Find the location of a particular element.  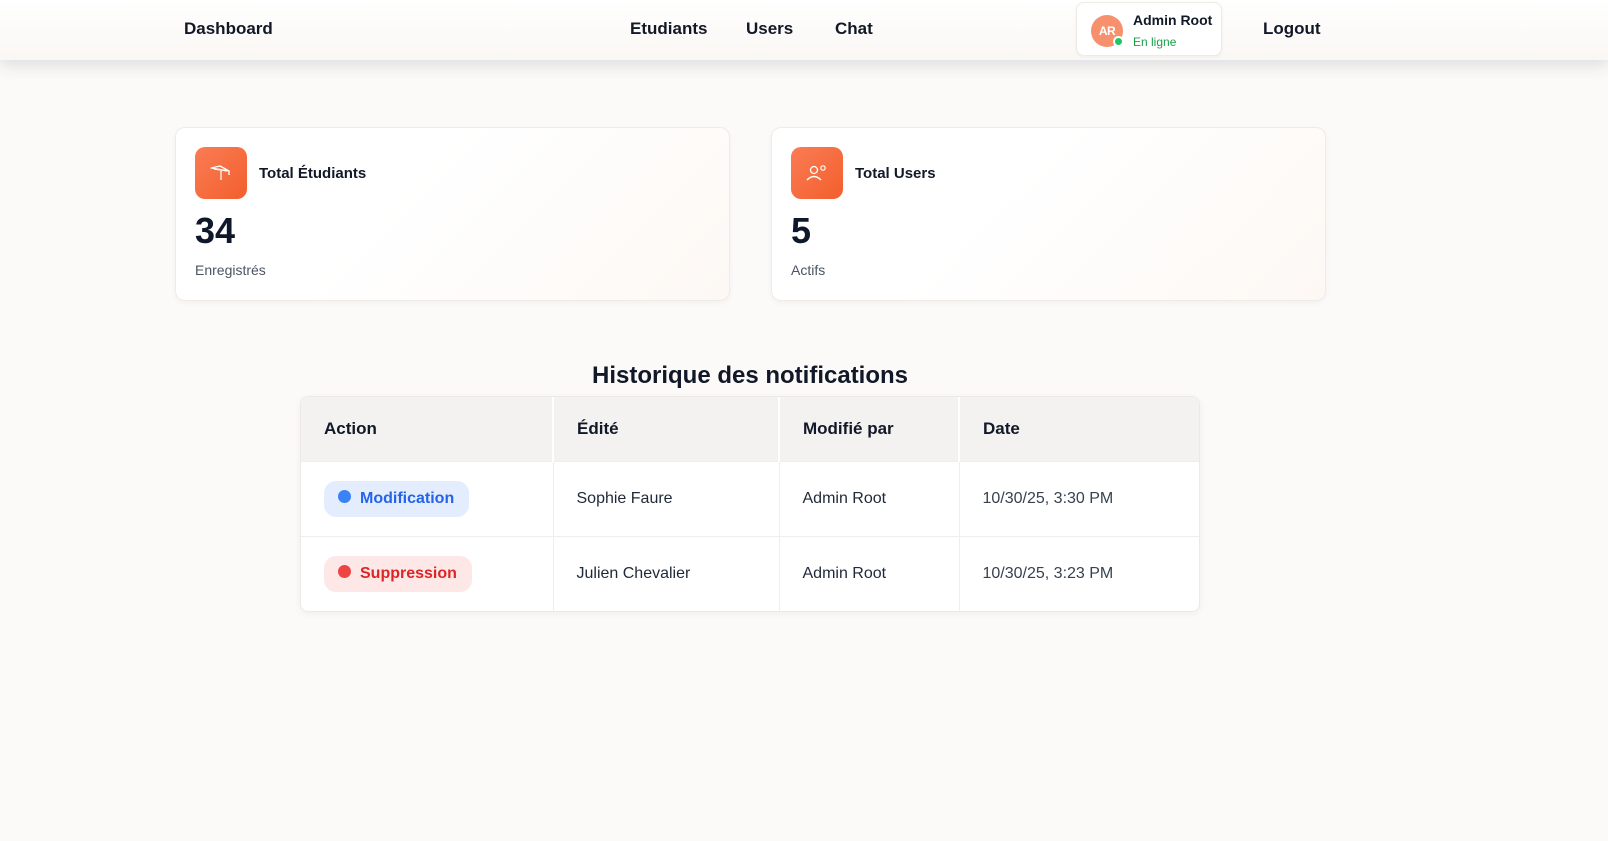

date-cell: 10/30/25, 3:30 PM is located at coordinates (1079, 498).